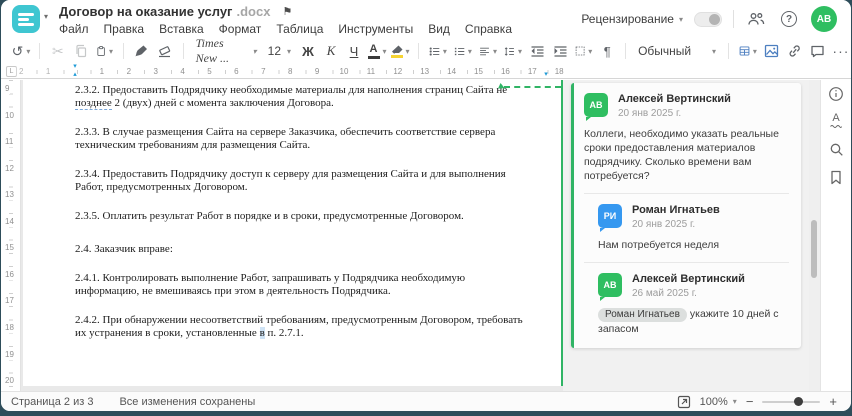 The width and height of the screenshot is (852, 416). What do you see at coordinates (167, 333) in the screenshot?
I see `doc-text: их устранения в сроки, установленные` at bounding box center [167, 333].